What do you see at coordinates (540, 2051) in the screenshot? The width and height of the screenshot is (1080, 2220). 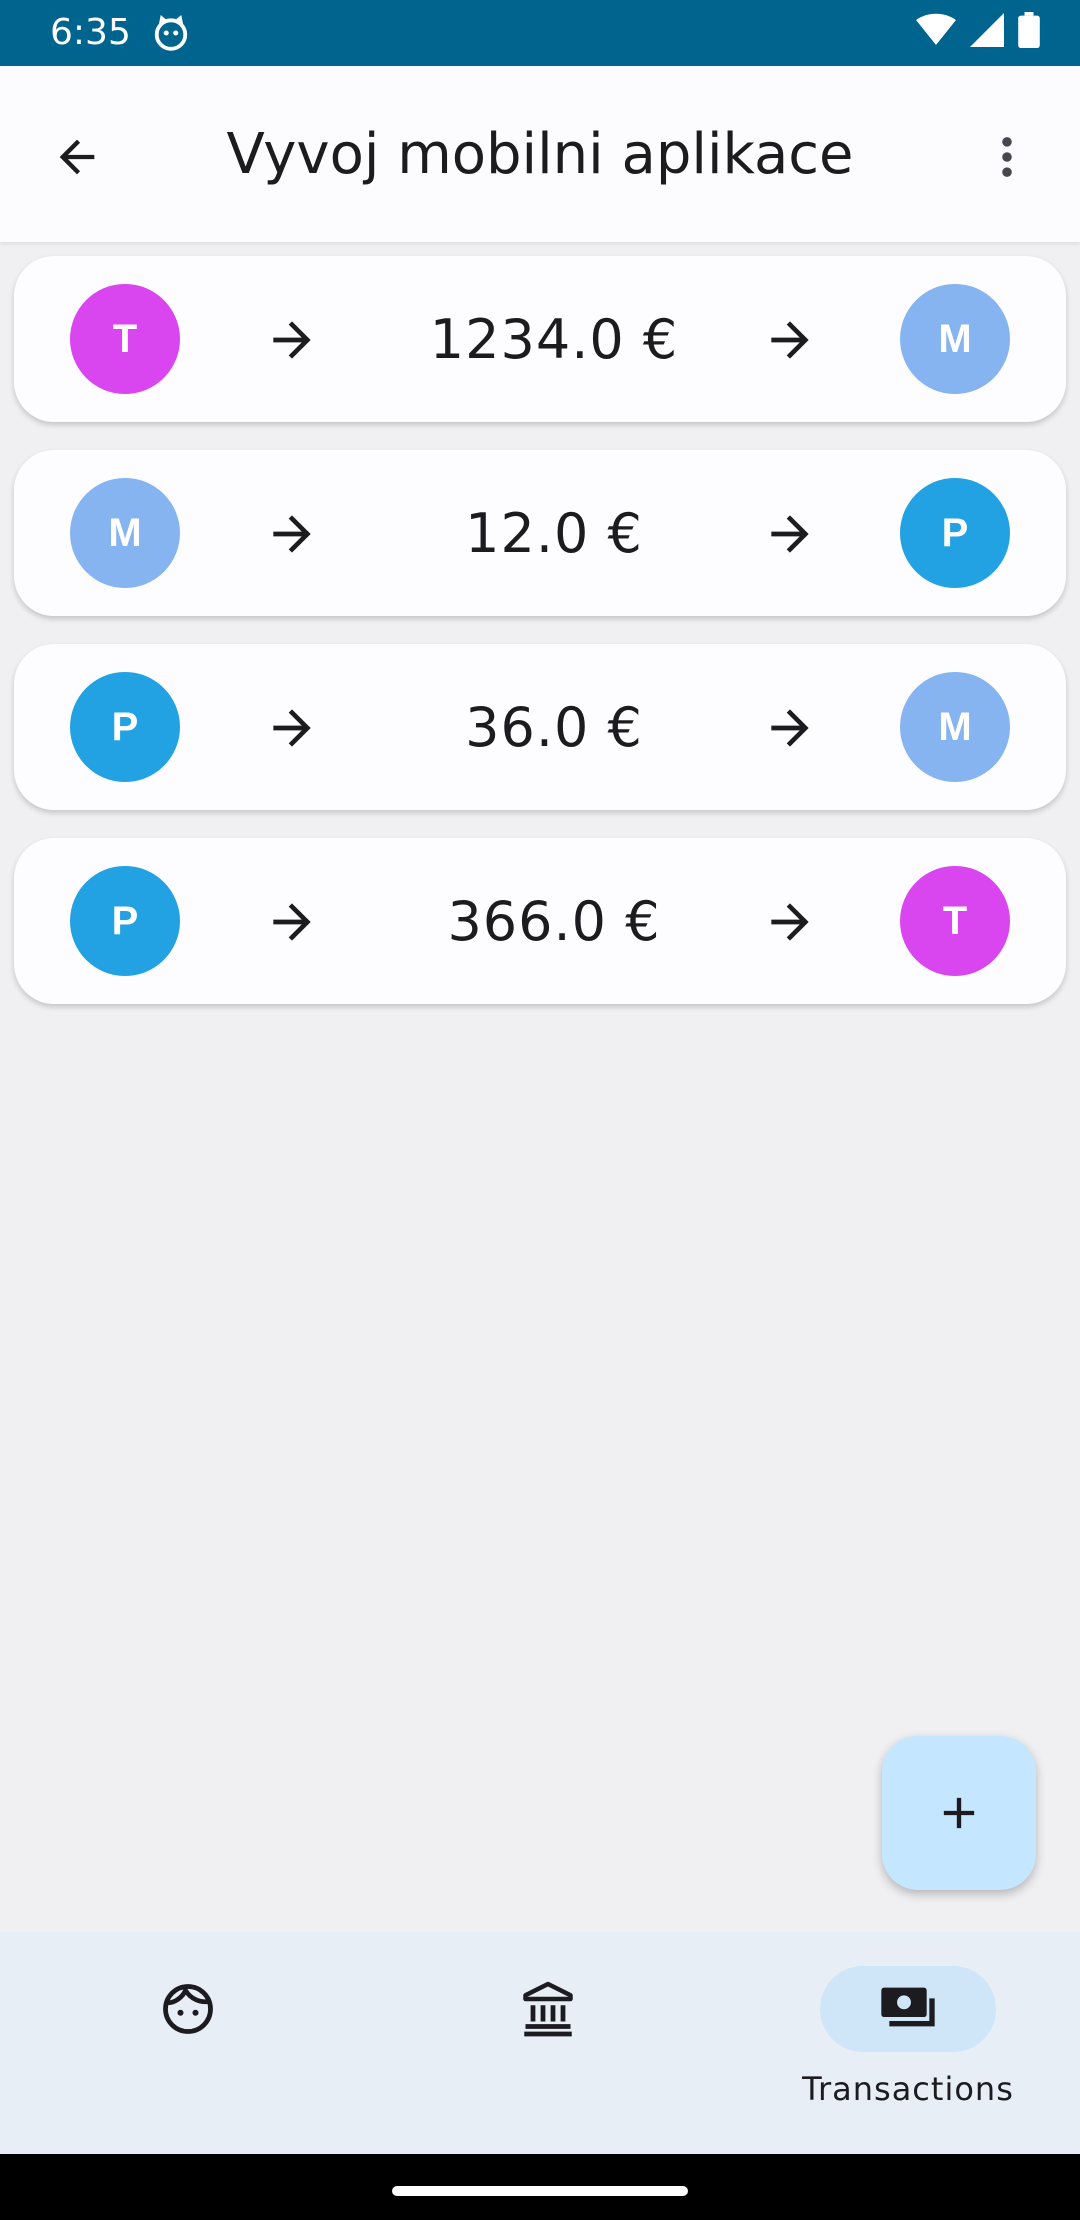 I see `nav-item-bank` at bounding box center [540, 2051].